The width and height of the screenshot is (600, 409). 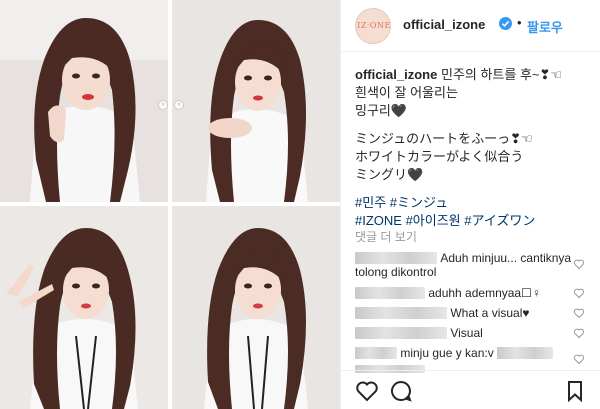 What do you see at coordinates (444, 138) in the screenshot?
I see `caption-jp-line: ミンジュのハートをふーっ❣☜` at bounding box center [444, 138].